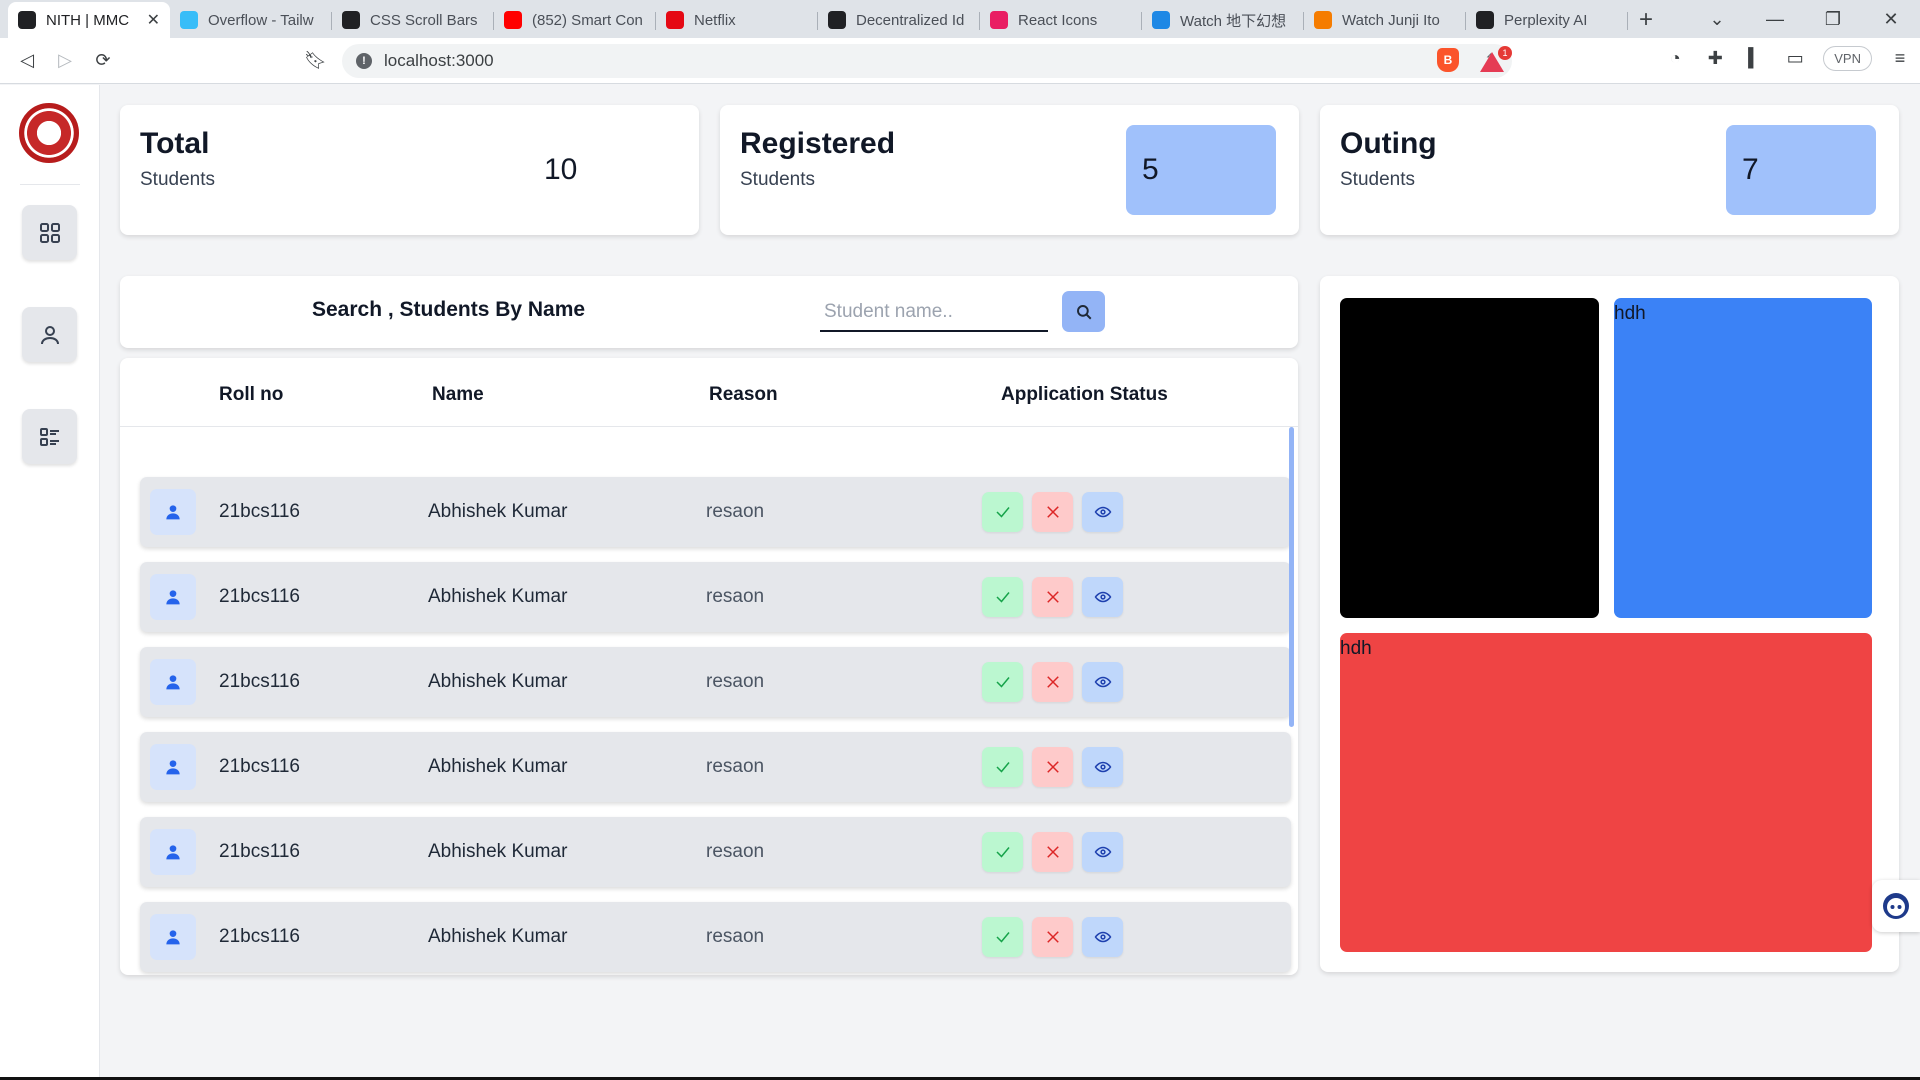  What do you see at coordinates (1675, 58) in the screenshot?
I see `leo-ai-icon: ◔` at bounding box center [1675, 58].